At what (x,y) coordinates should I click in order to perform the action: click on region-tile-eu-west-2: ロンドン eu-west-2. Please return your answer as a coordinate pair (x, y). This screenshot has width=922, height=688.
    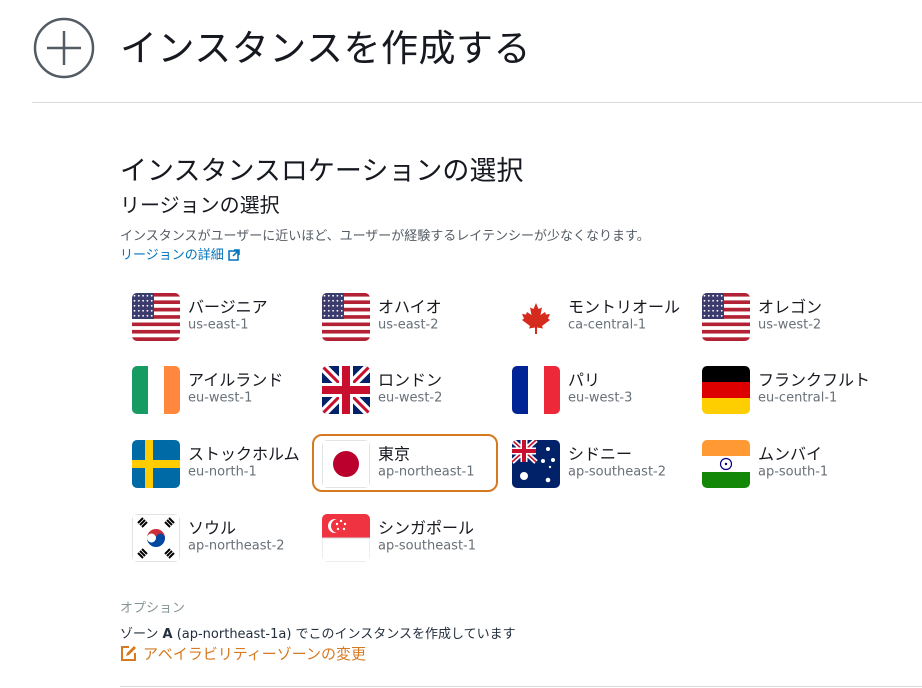
    Looking at the image, I should click on (405, 389).